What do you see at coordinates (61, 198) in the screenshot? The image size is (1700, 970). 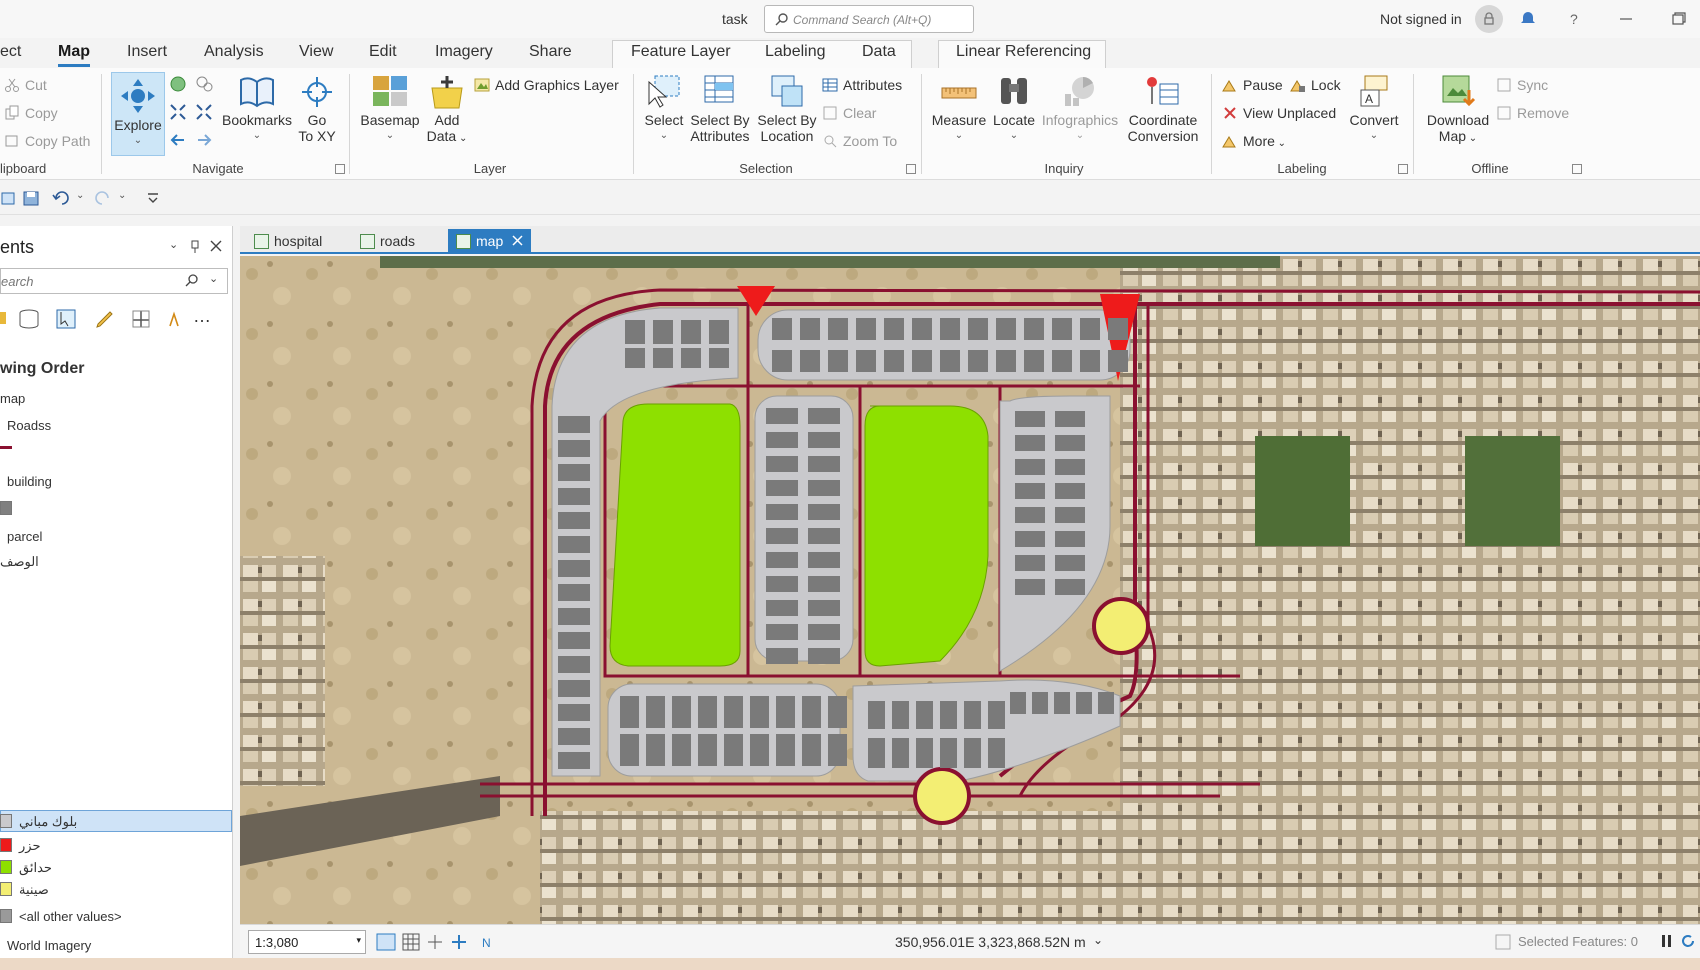 I see `undo-icon` at bounding box center [61, 198].